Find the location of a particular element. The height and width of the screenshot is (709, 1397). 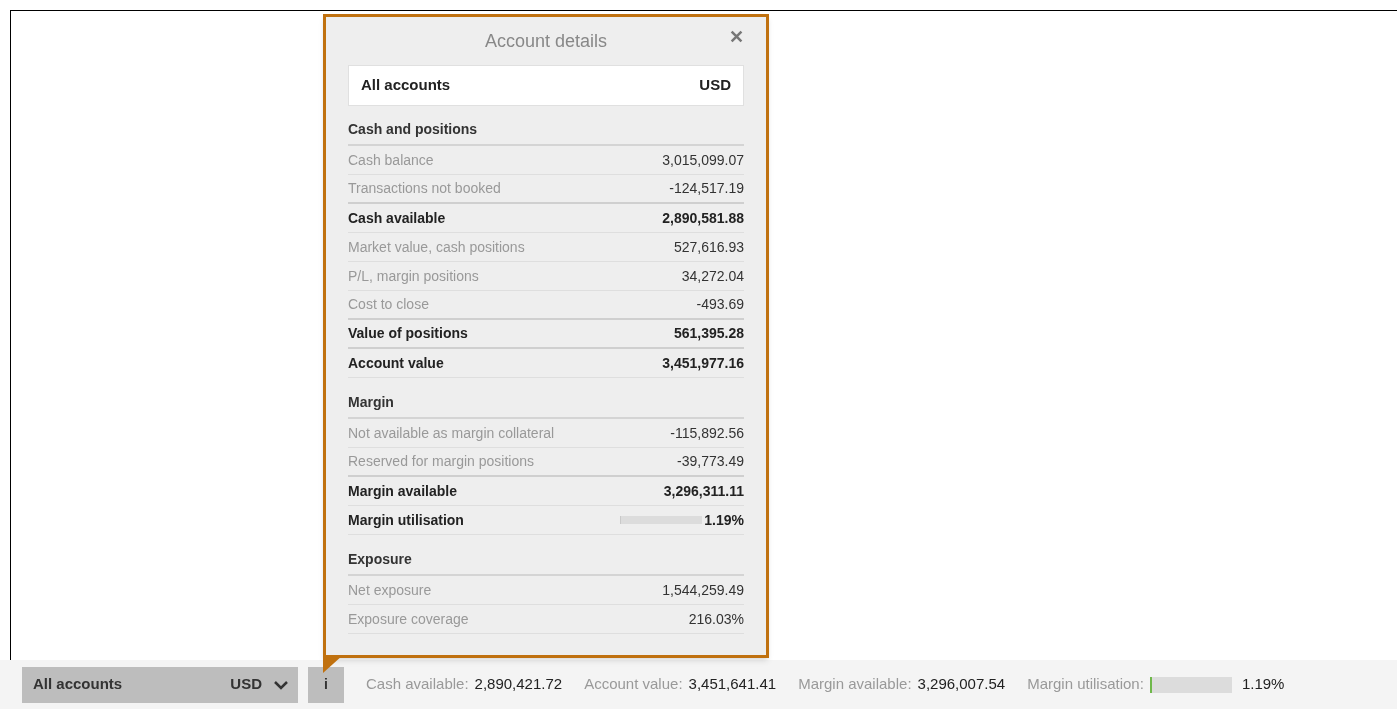

popup-title: Account details is located at coordinates (546, 41).